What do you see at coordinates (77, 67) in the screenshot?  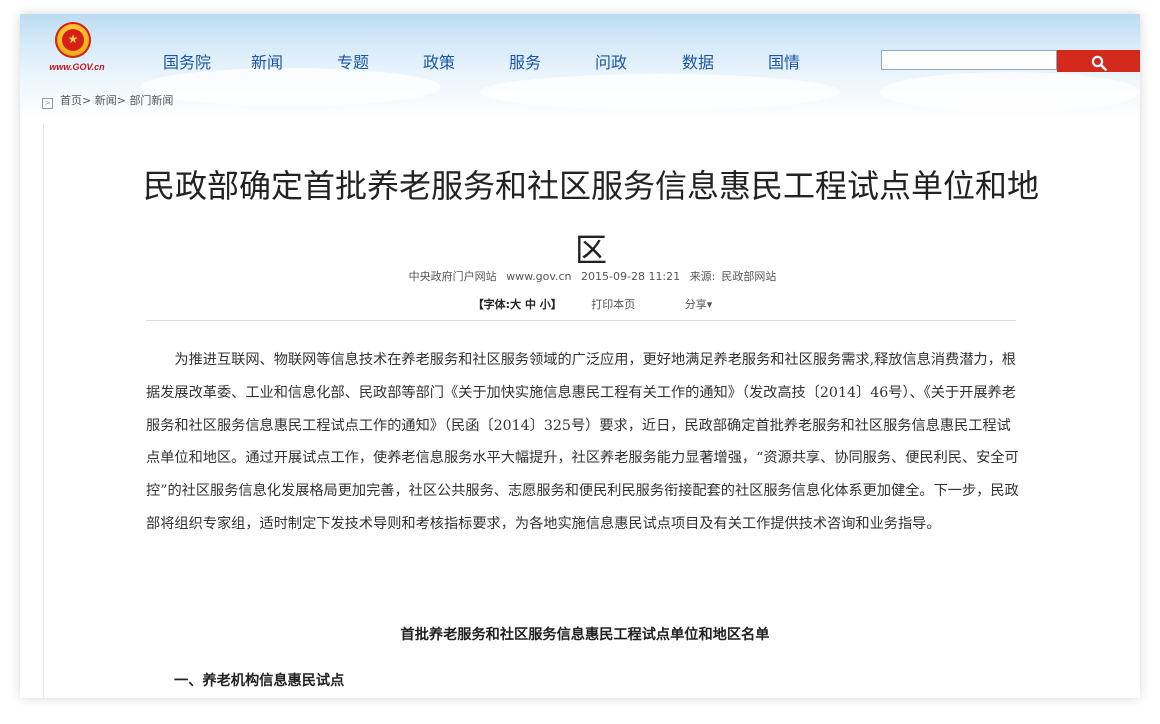 I see `logo-text: www.GOV.cn` at bounding box center [77, 67].